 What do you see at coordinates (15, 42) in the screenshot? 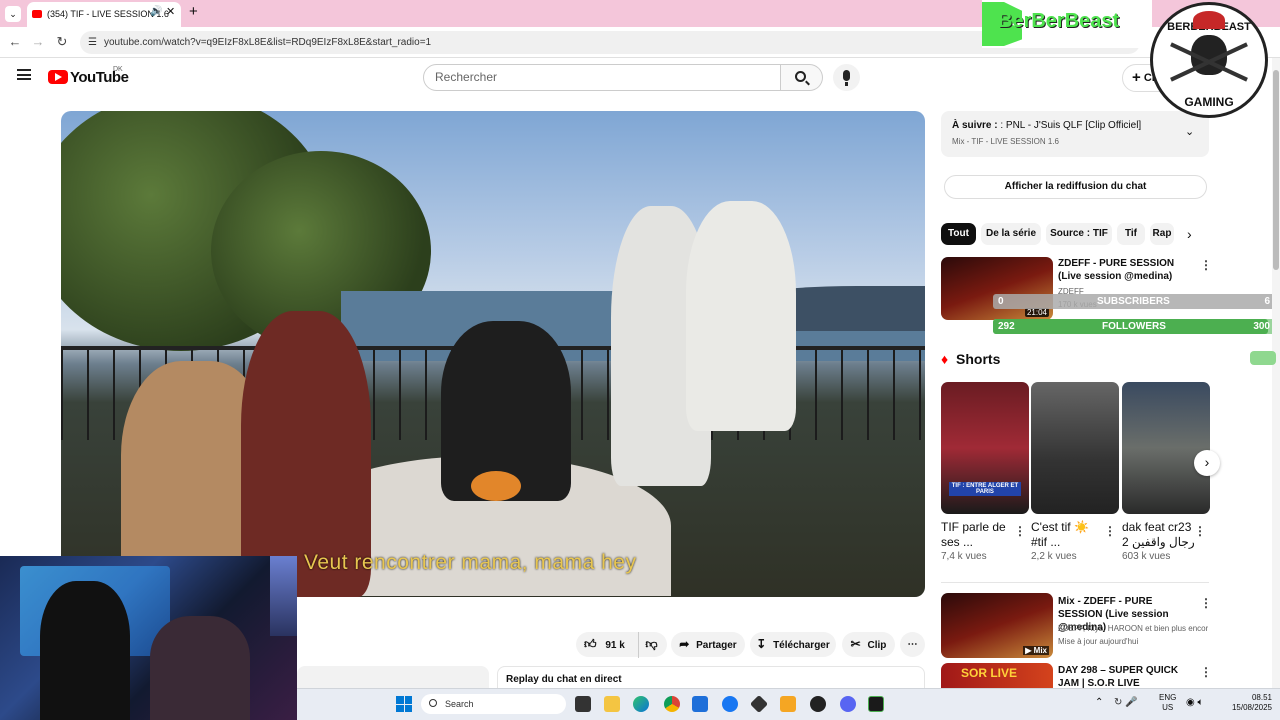
I see `back-arrow-icon: ←` at bounding box center [15, 42].